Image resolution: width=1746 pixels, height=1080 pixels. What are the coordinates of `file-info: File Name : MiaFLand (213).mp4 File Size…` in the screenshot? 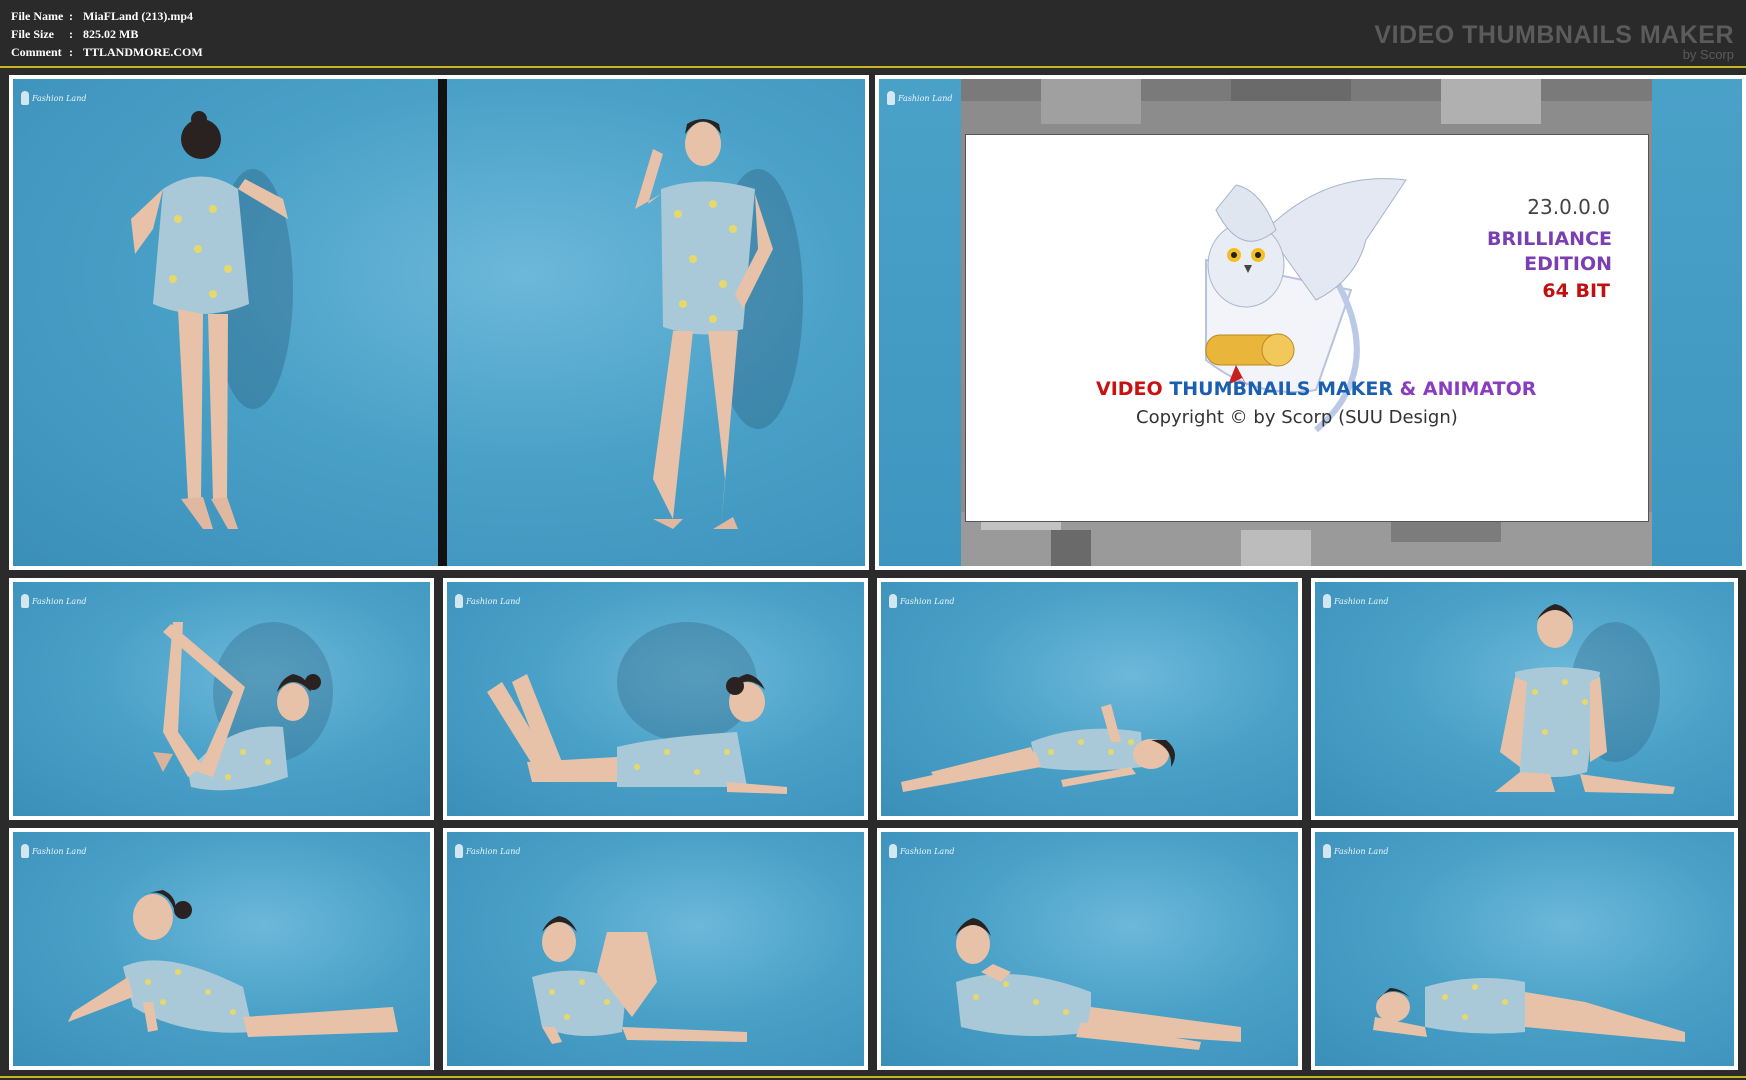 It's located at (107, 34).